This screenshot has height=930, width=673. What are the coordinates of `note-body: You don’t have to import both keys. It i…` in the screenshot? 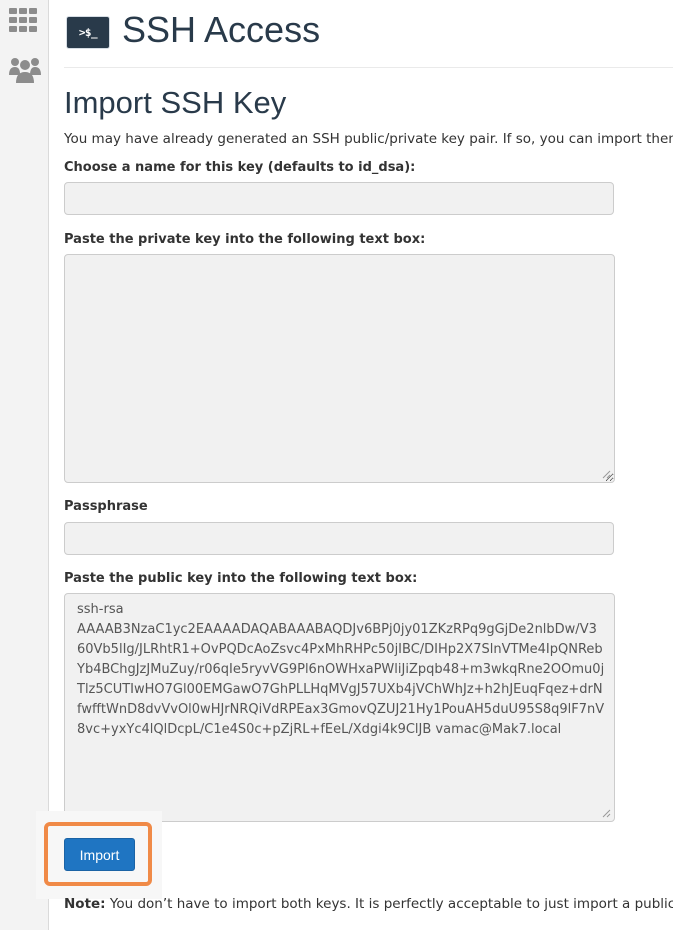 It's located at (391, 904).